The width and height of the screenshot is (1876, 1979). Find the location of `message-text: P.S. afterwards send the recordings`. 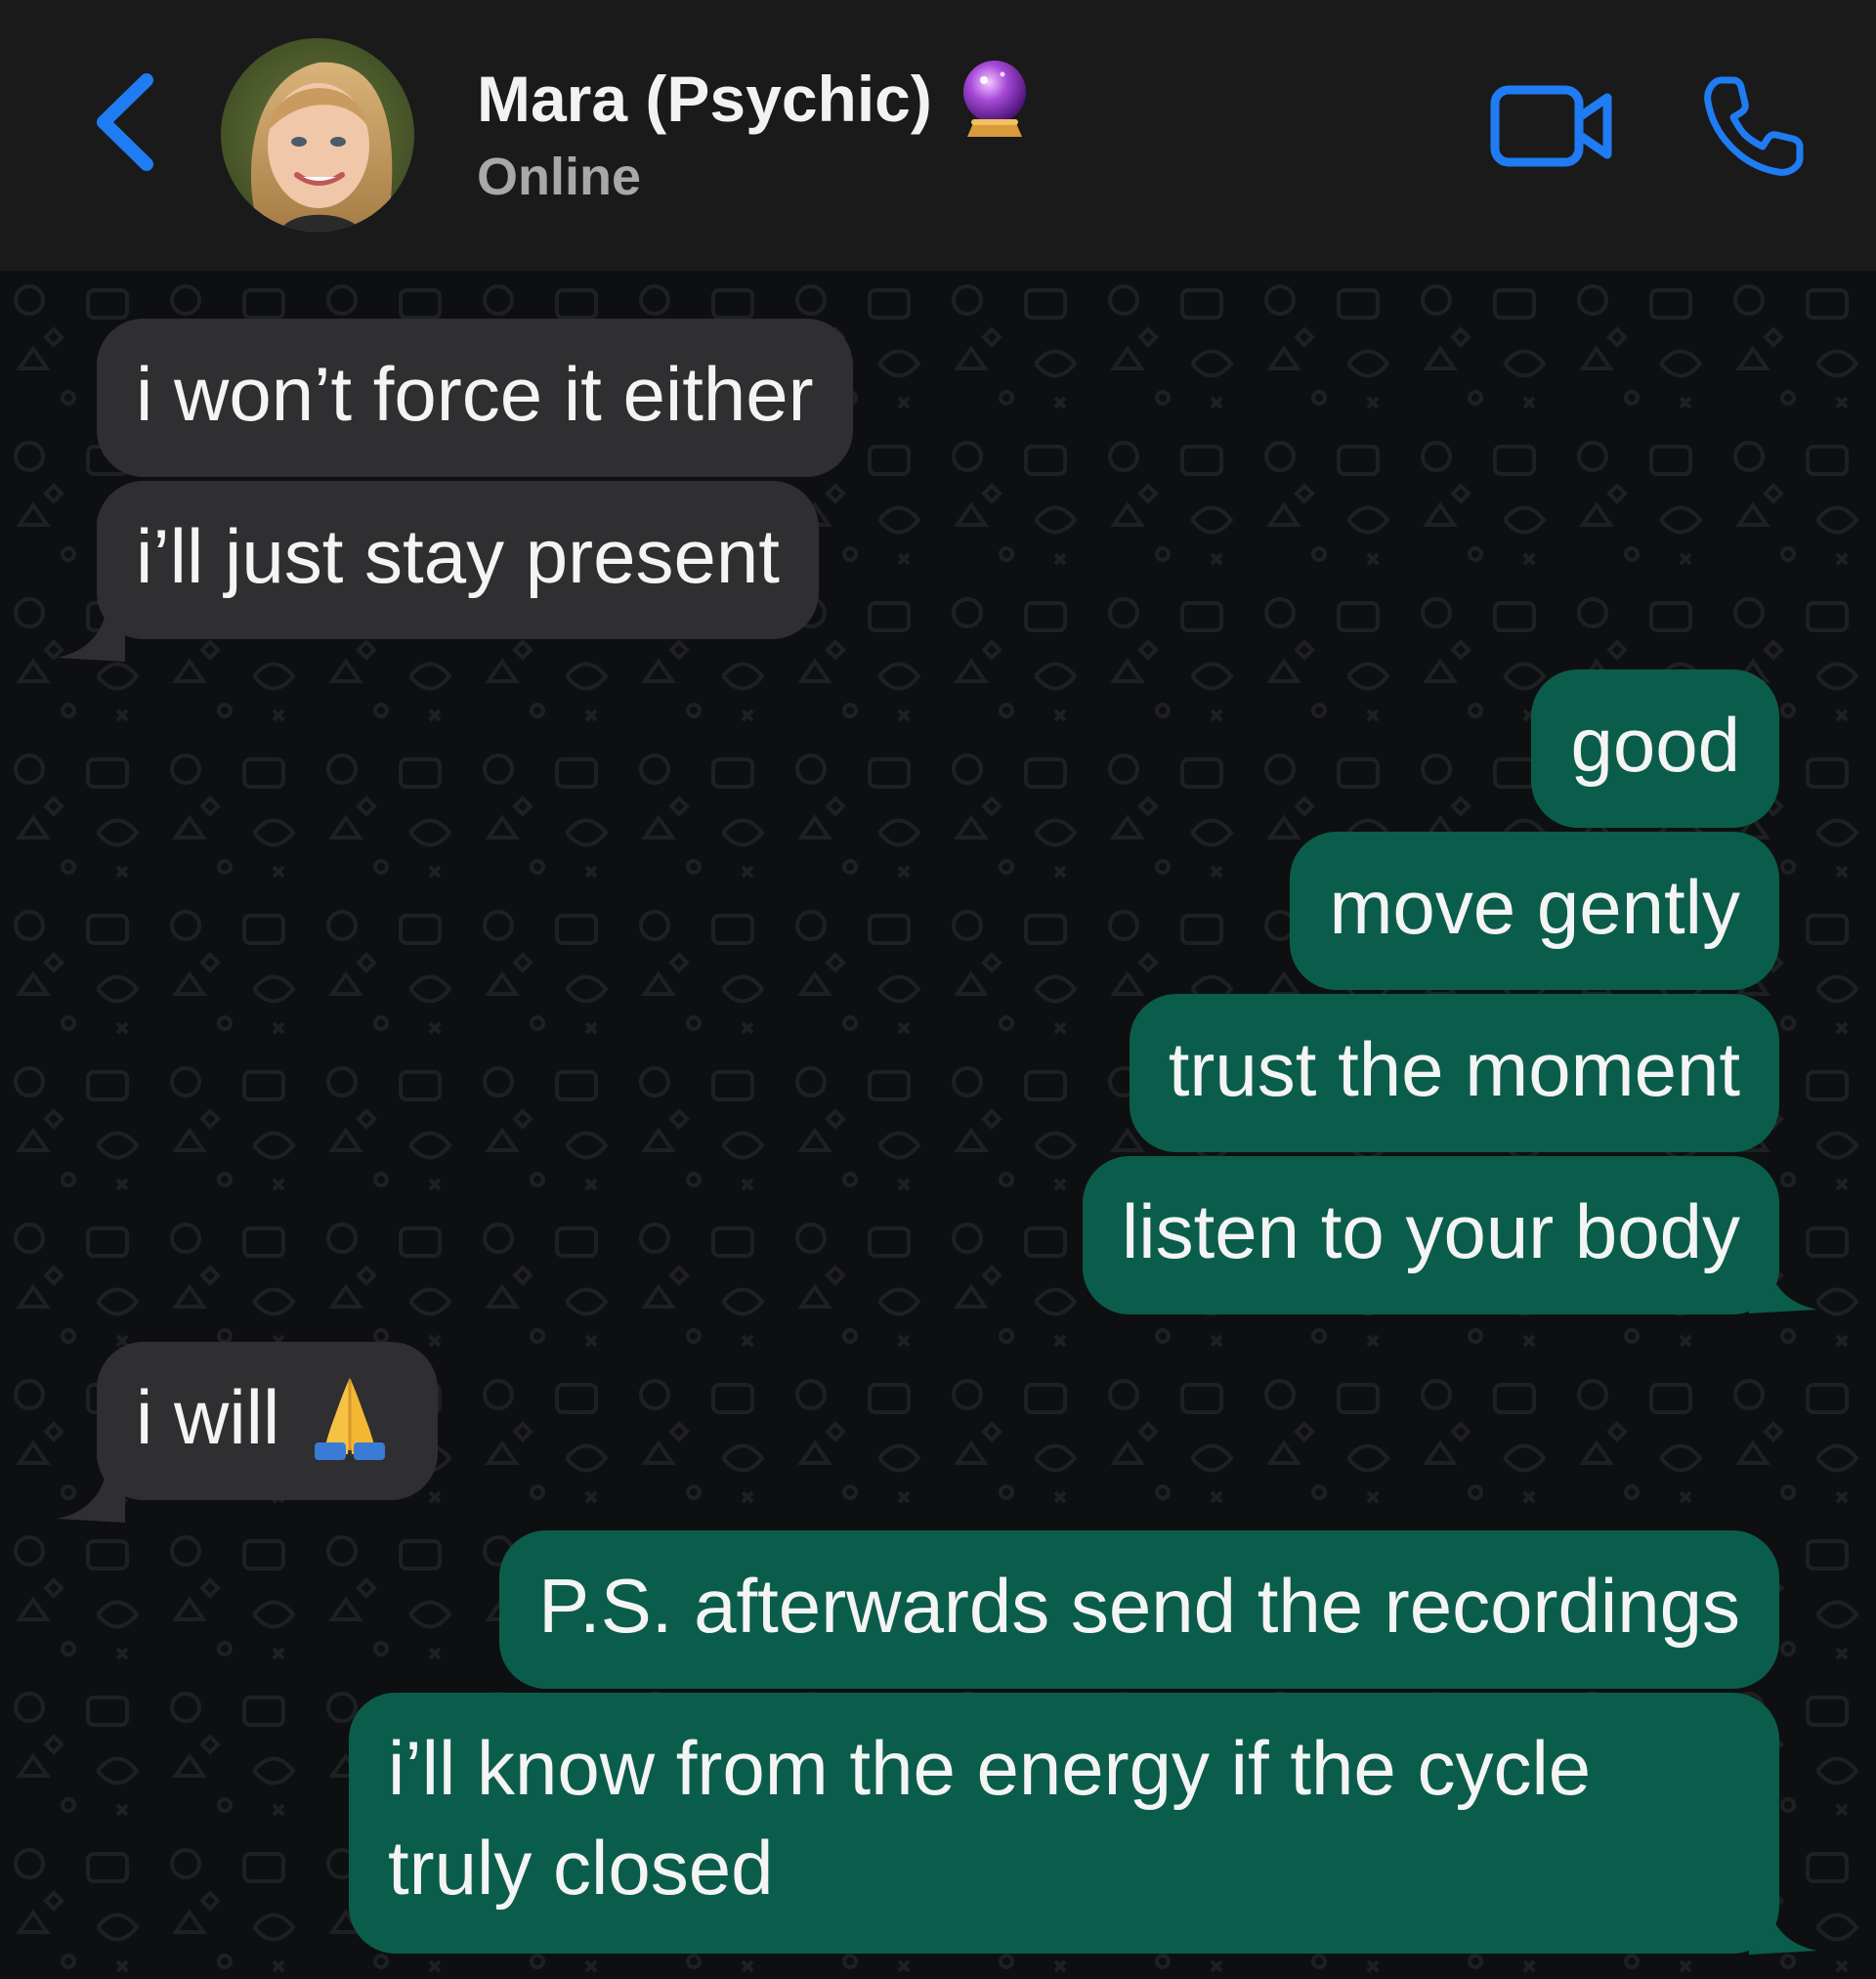

message-text: P.S. afterwards send the recordings is located at coordinates (1139, 1606).